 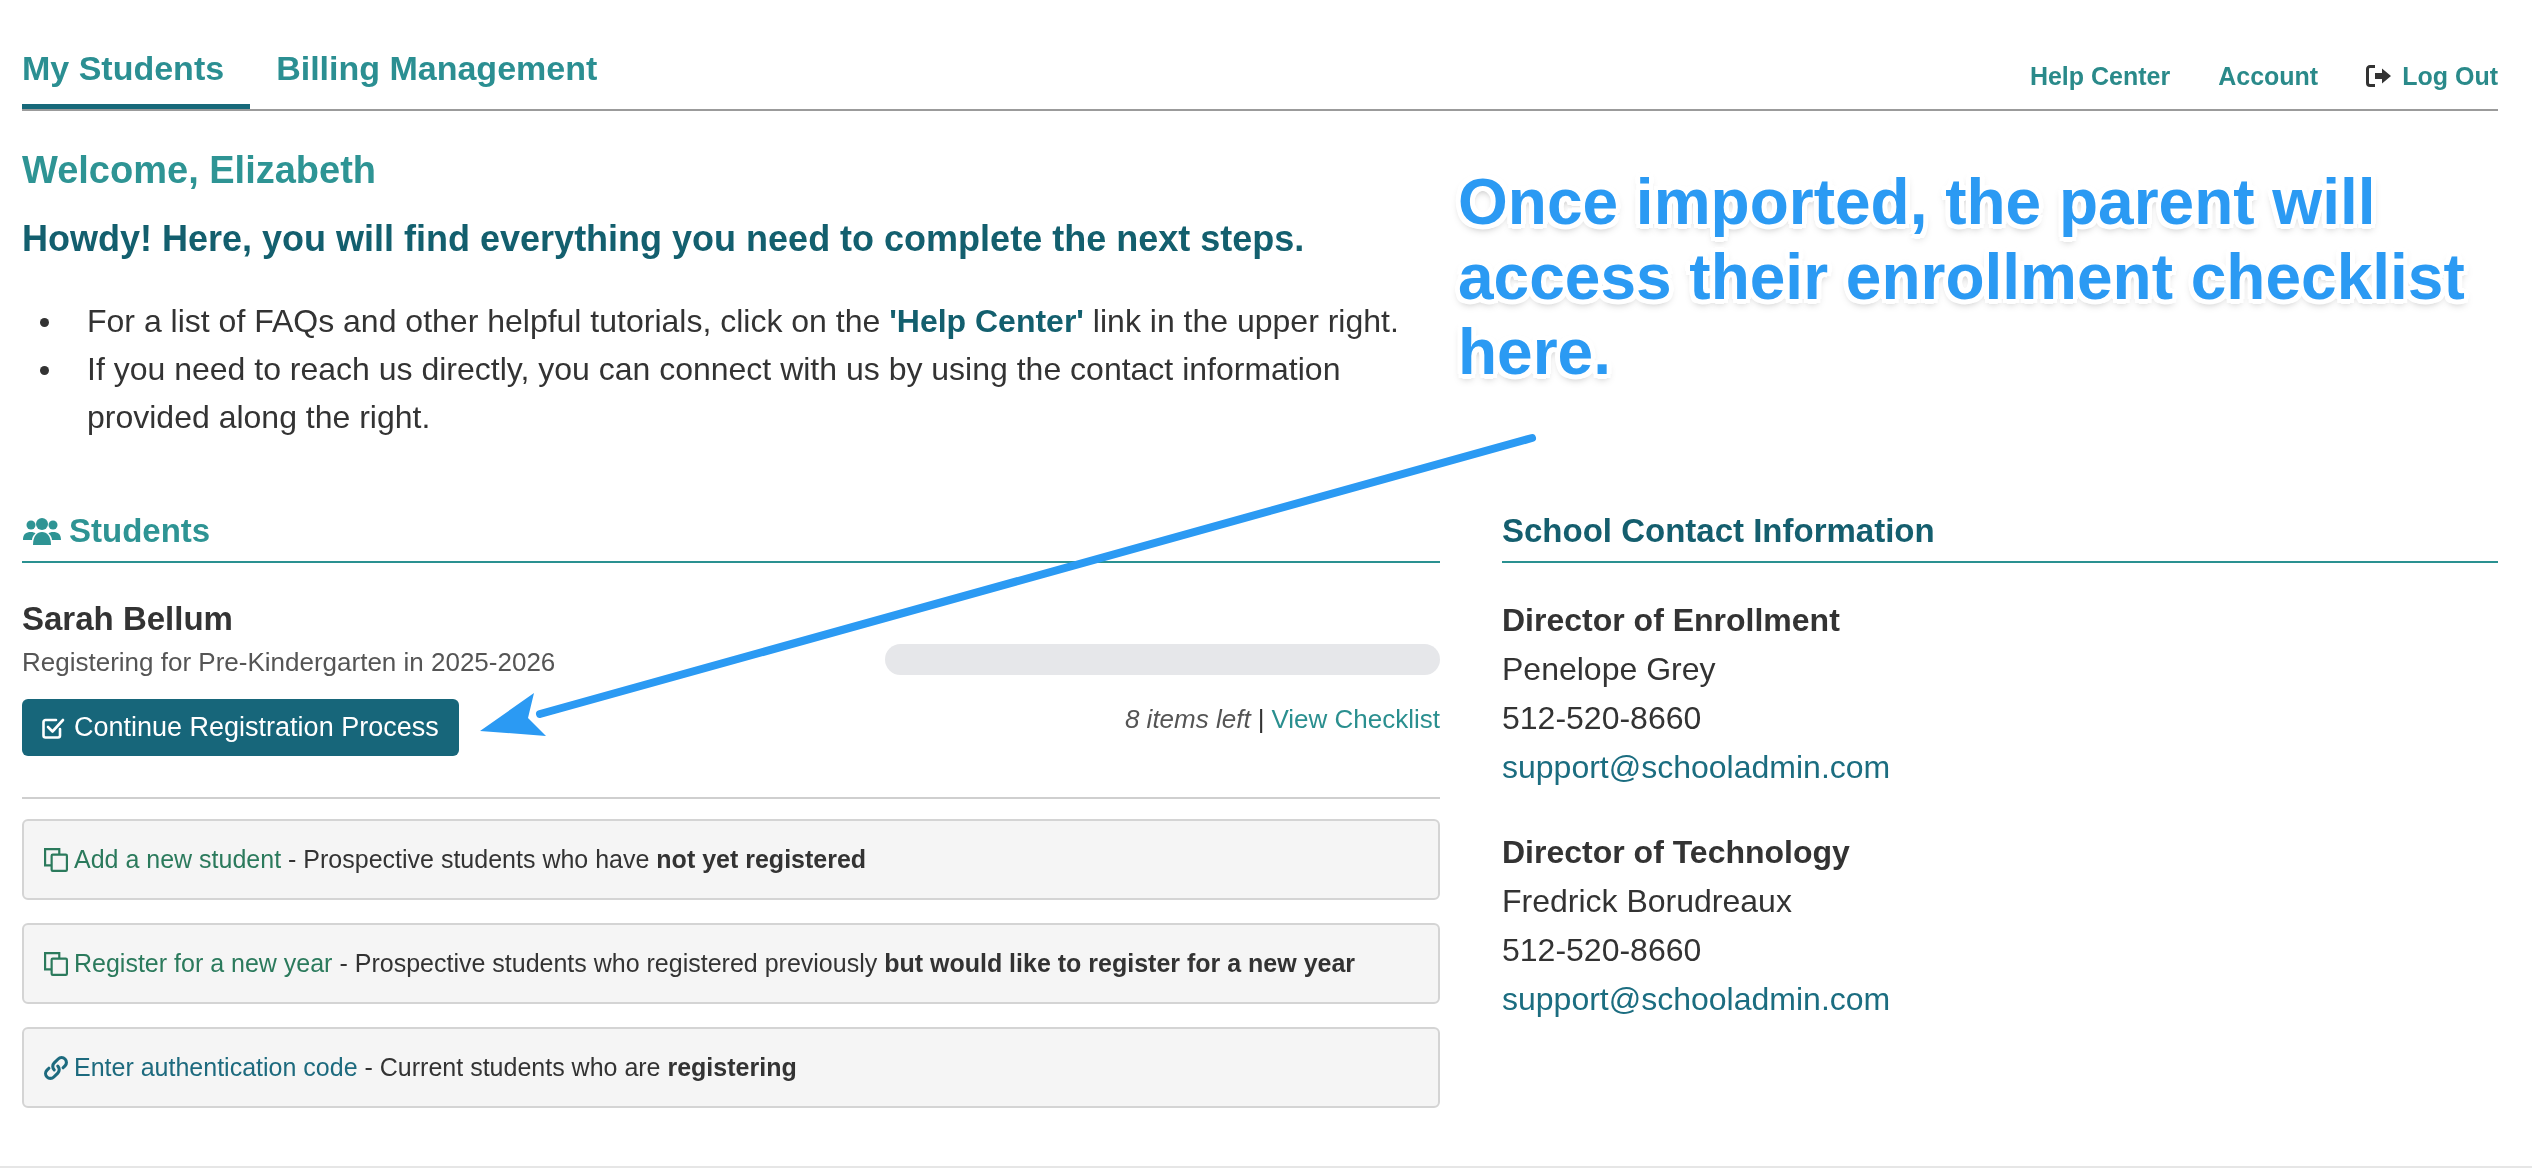 What do you see at coordinates (1671, 620) in the screenshot?
I see `contact-role: Director of Enrollment` at bounding box center [1671, 620].